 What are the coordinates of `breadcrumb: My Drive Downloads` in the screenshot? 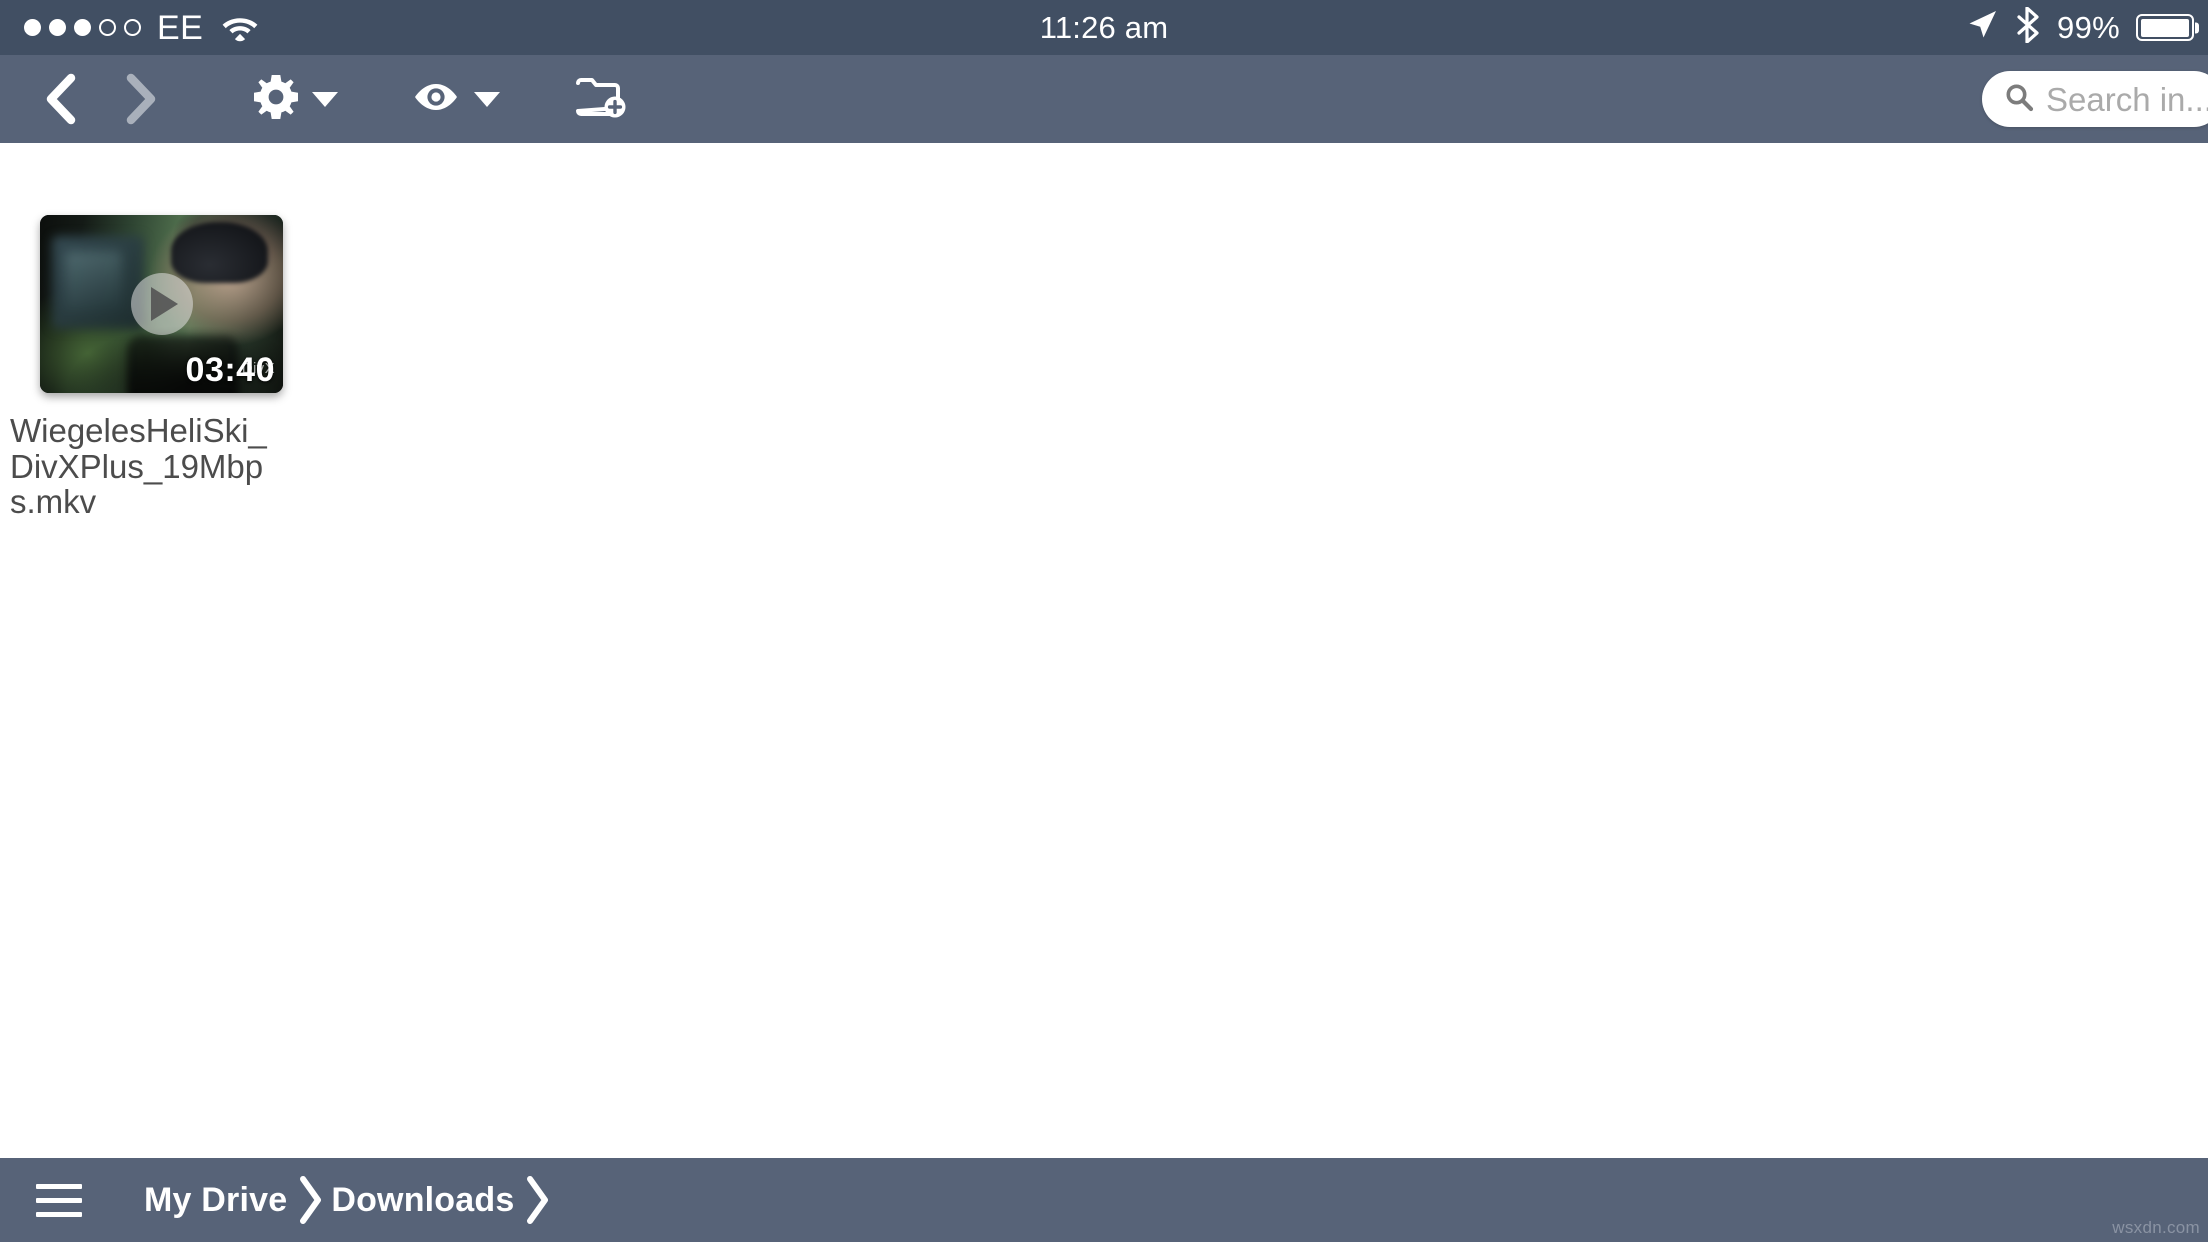 It's located at (351, 1200).